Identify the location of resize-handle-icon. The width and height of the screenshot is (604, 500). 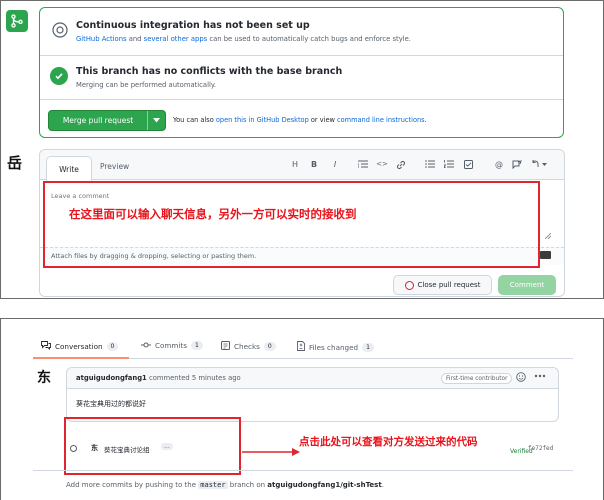
(548, 236).